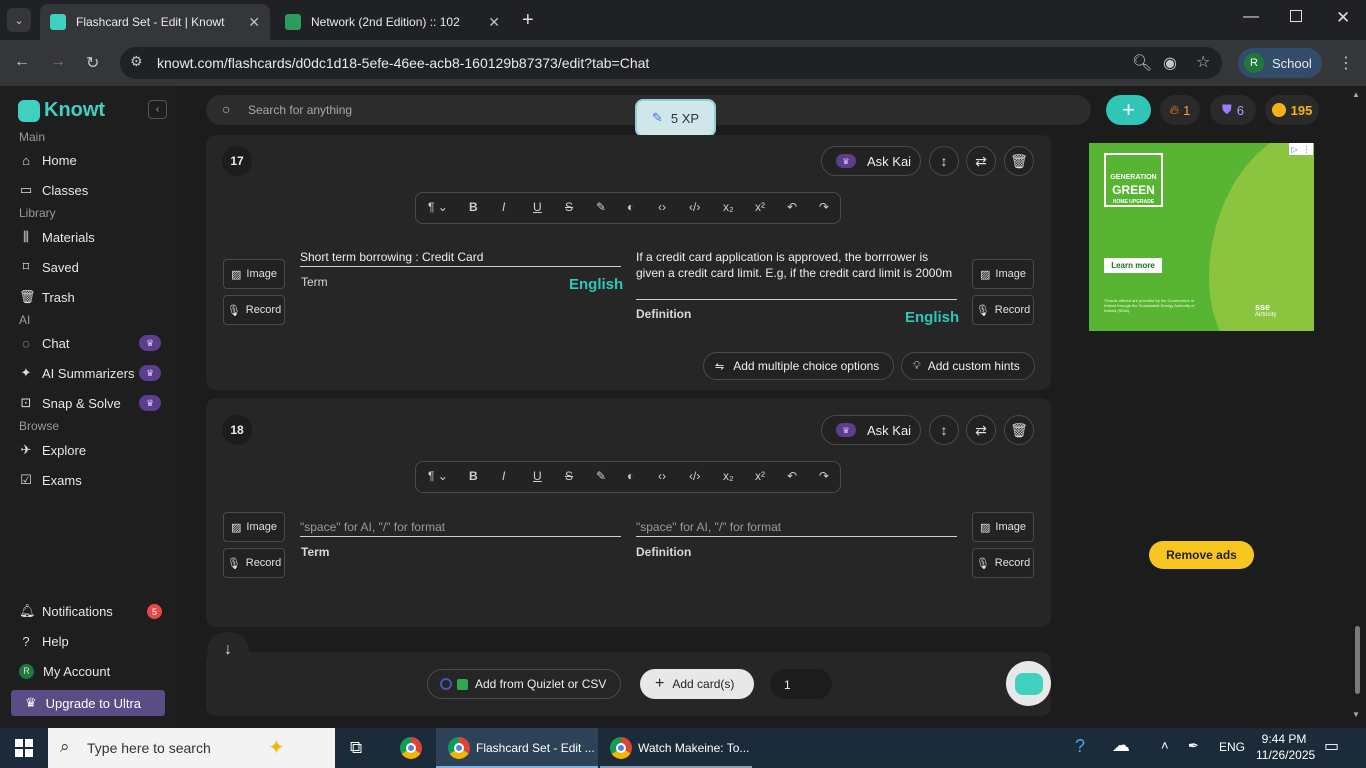  What do you see at coordinates (596, 284) in the screenshot?
I see `term-language-selector: English` at bounding box center [596, 284].